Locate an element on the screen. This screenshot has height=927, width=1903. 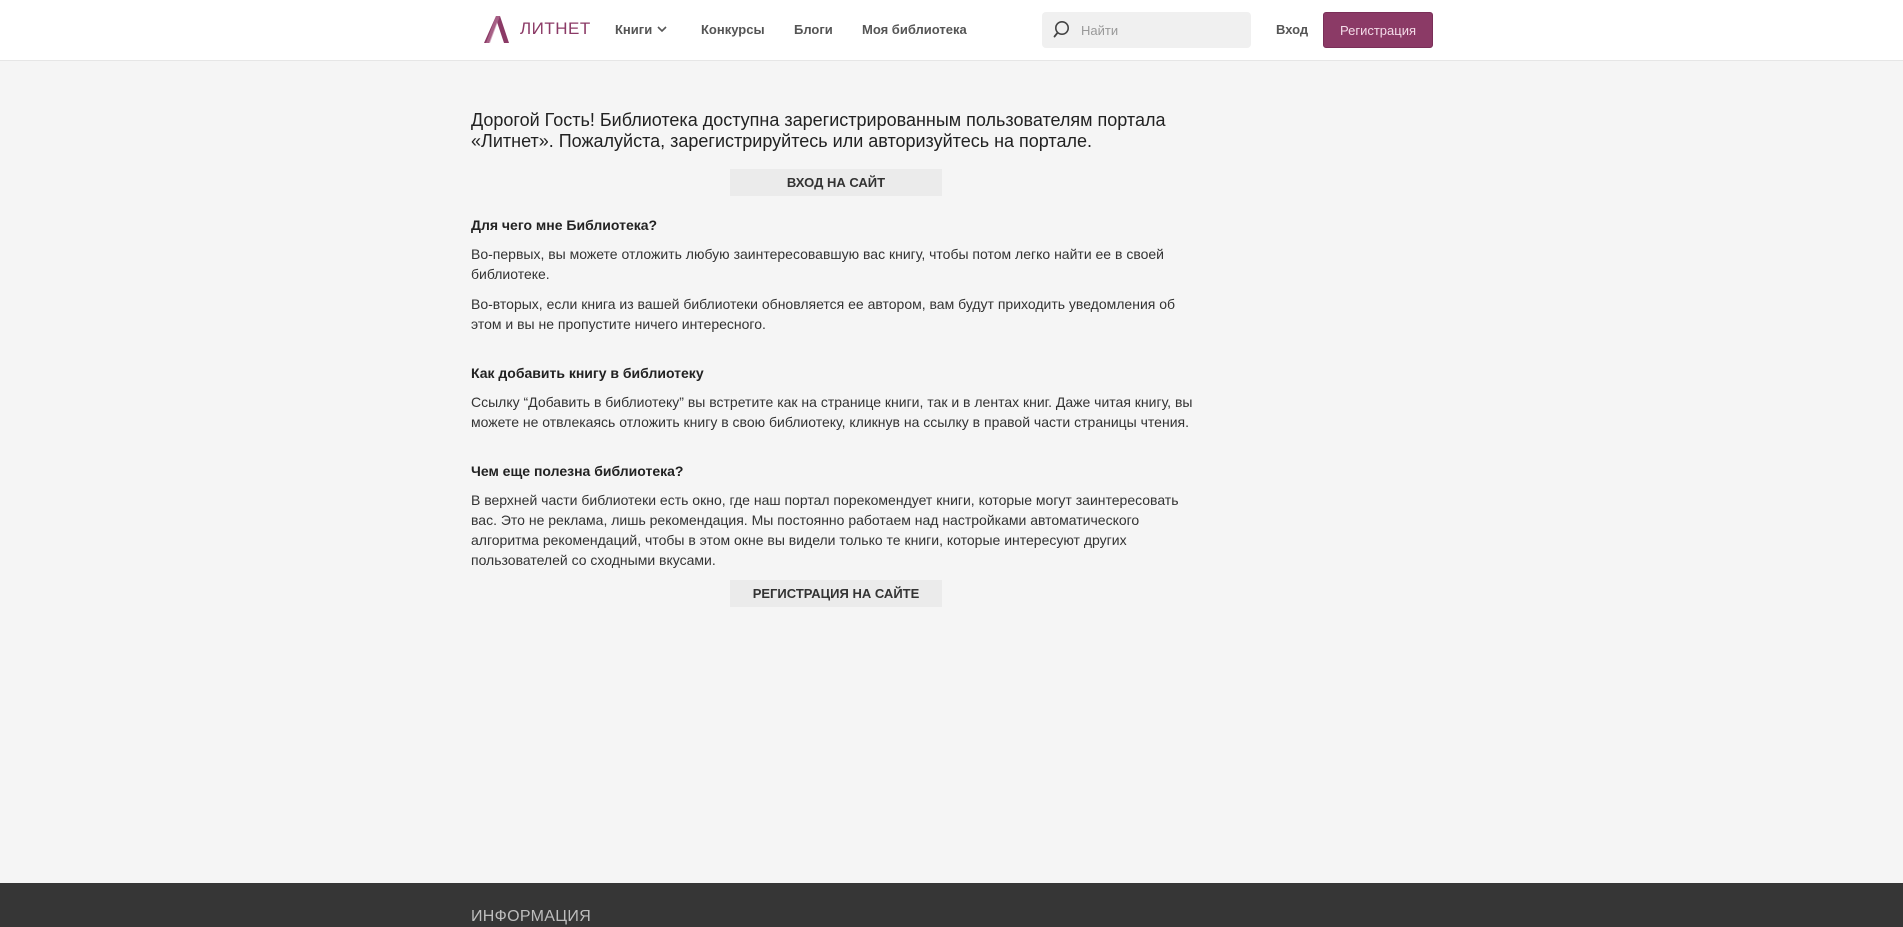
nav-books-label: Книги is located at coordinates (634, 29).